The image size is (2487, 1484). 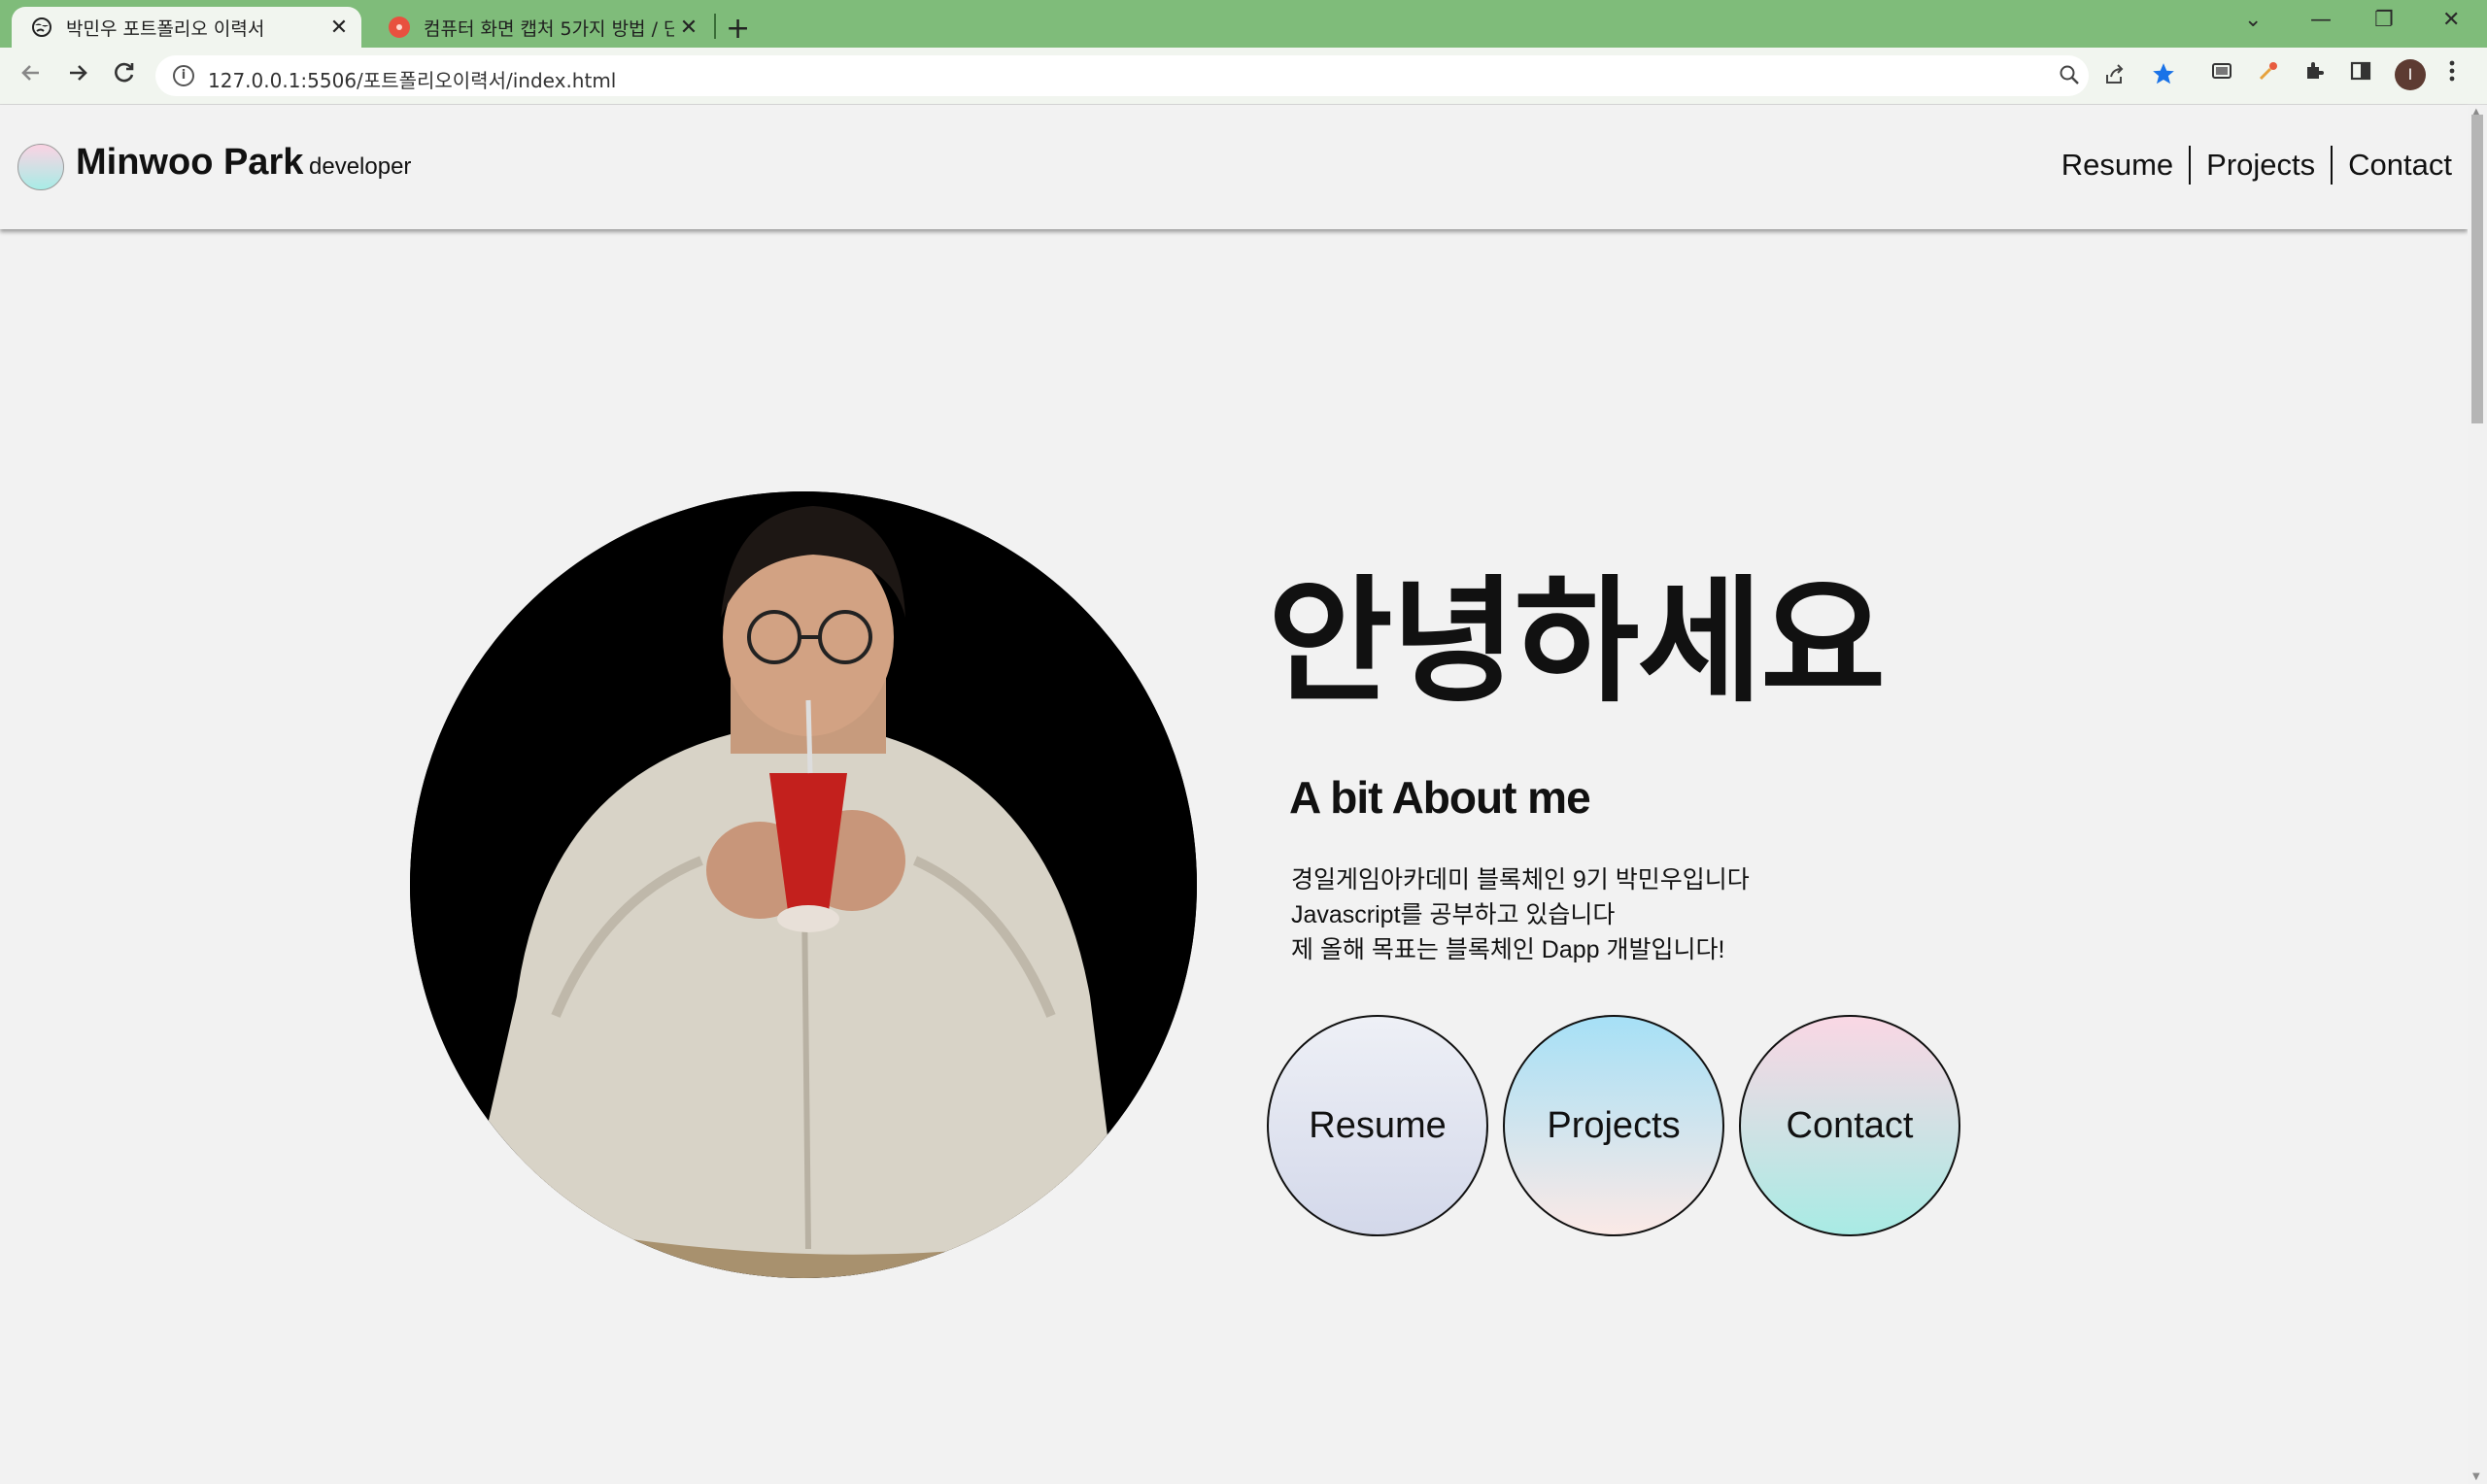 I want to click on about-title: A bit About me, so click(x=1440, y=797).